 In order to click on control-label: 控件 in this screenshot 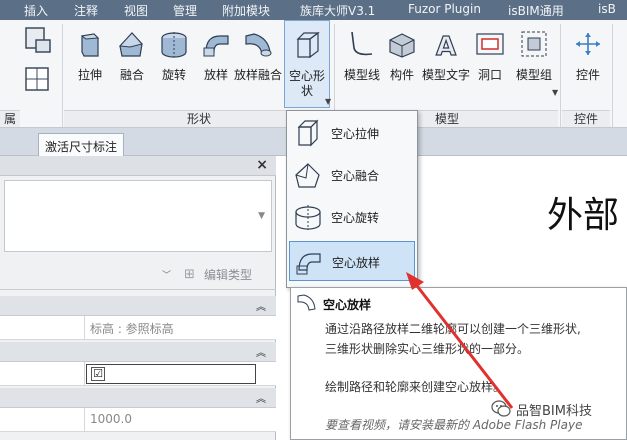, I will do `click(587, 75)`.